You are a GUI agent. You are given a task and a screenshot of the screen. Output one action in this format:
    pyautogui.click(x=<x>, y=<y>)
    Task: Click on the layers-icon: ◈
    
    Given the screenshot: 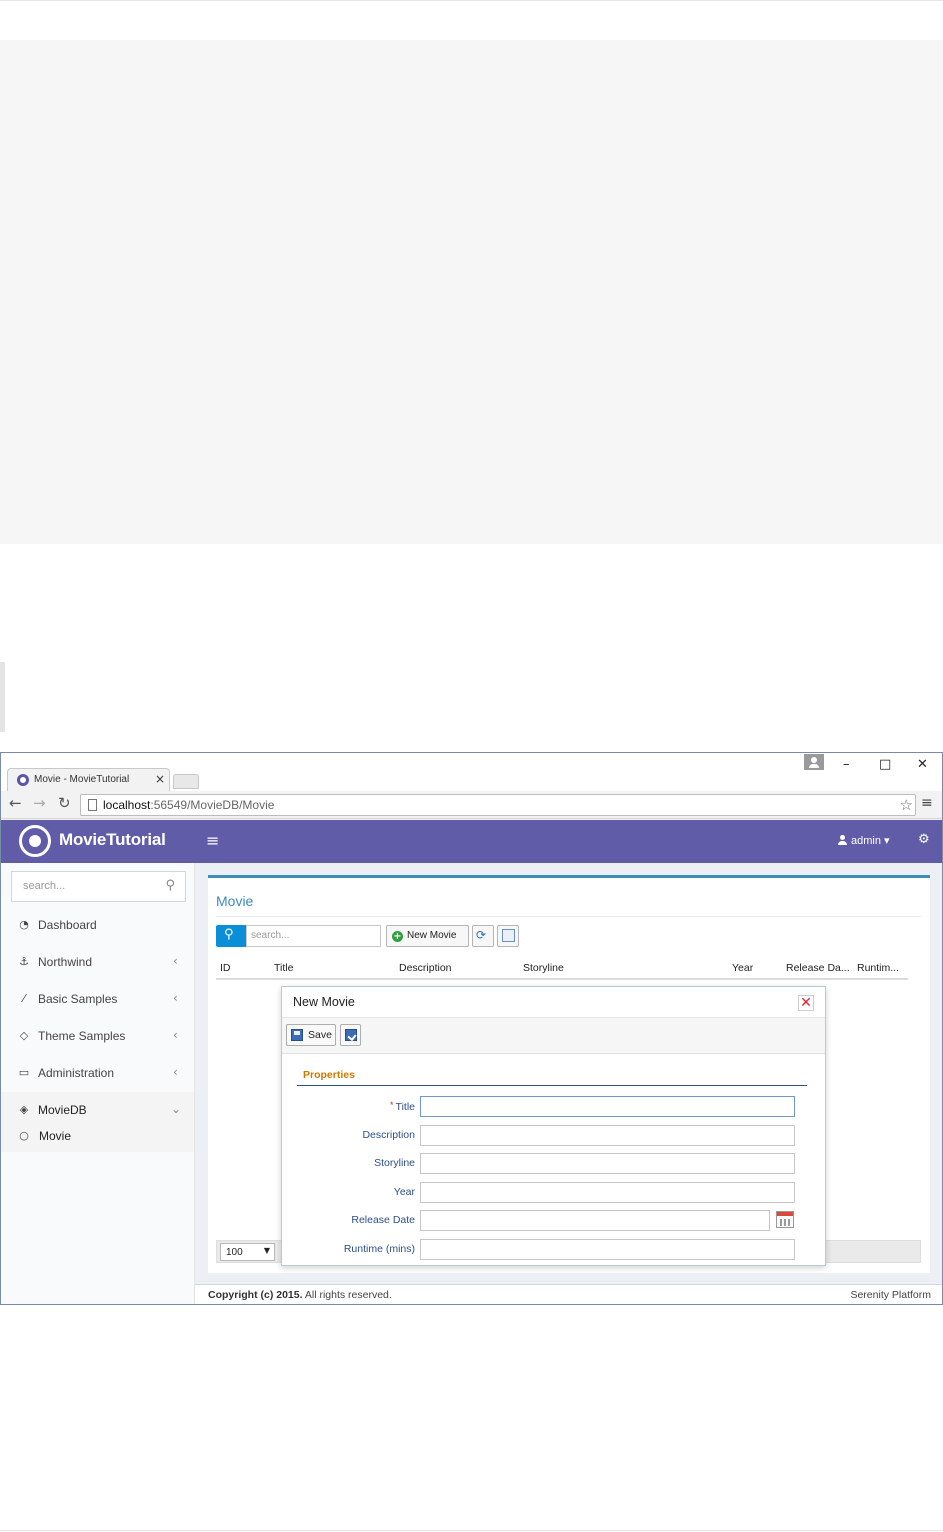 What is the action you would take?
    pyautogui.click(x=24, y=1109)
    